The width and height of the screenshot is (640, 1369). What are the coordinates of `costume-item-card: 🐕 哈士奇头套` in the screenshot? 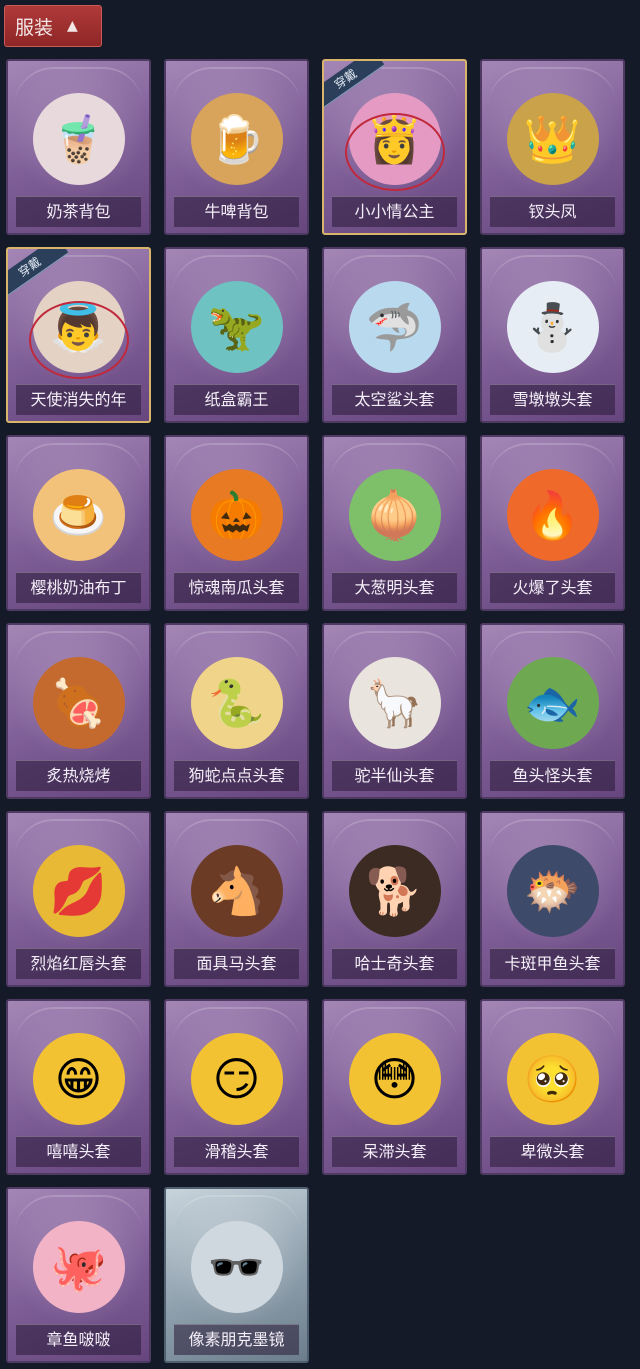 It's located at (394, 899).